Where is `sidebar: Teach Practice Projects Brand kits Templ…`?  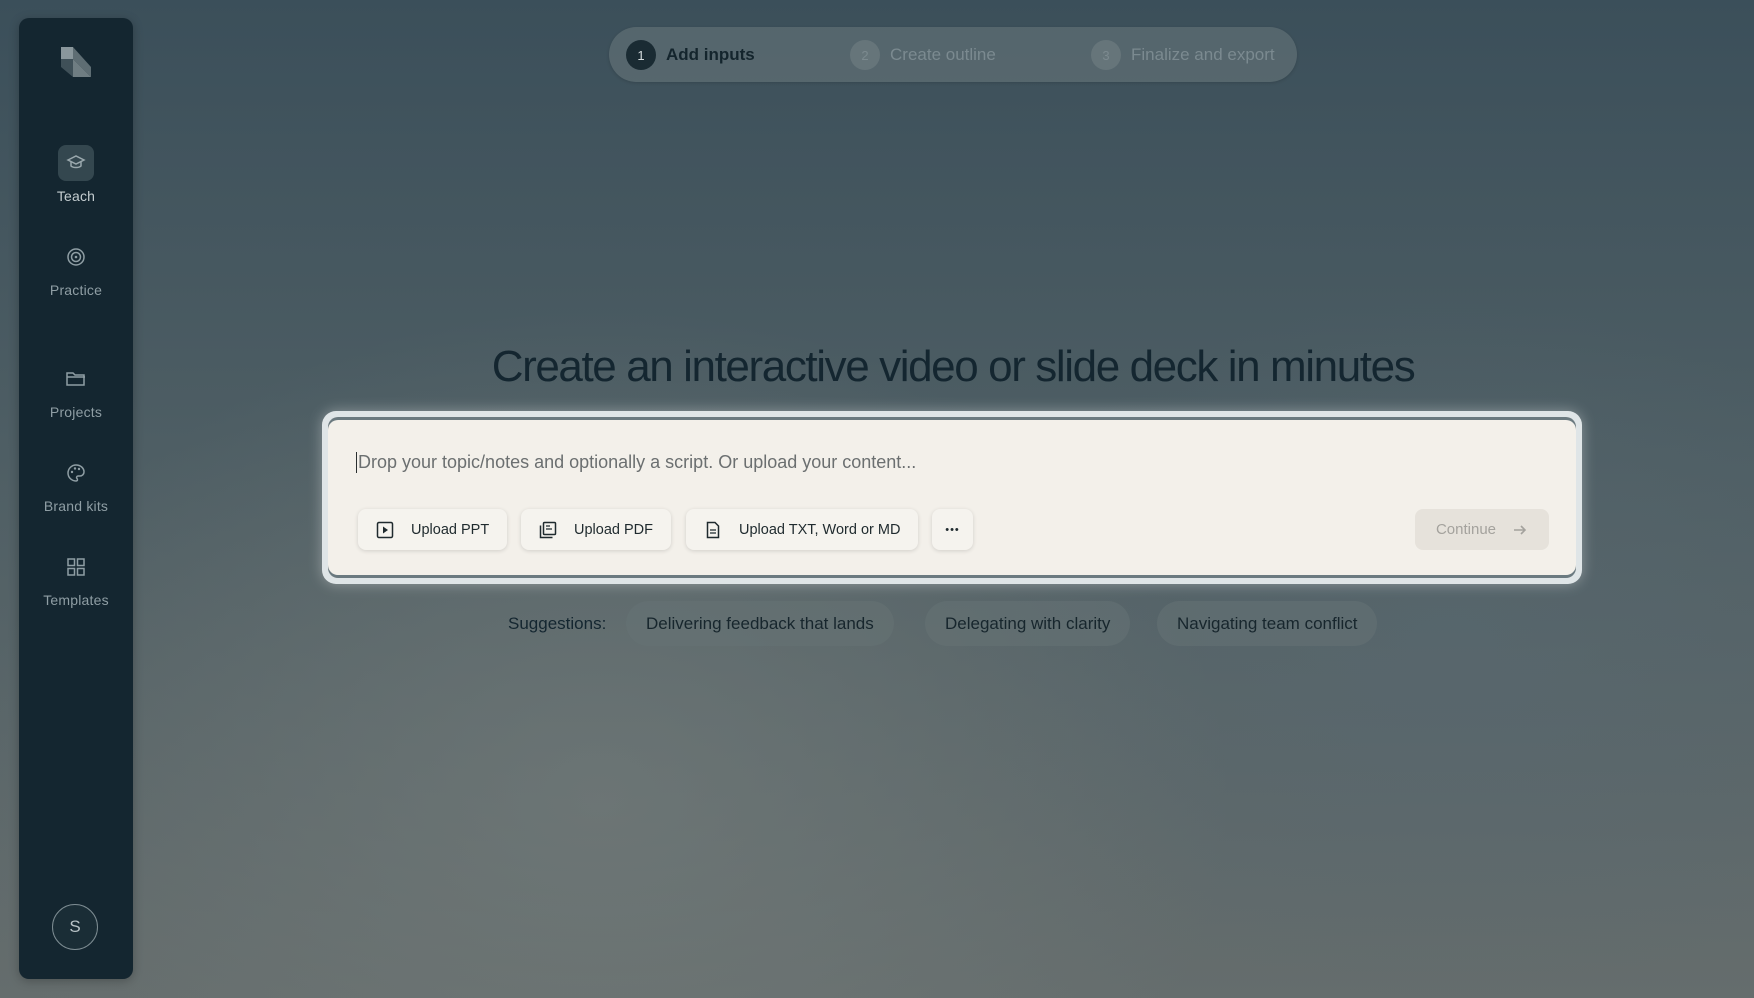 sidebar: Teach Practice Projects Brand kits Templ… is located at coordinates (76, 498).